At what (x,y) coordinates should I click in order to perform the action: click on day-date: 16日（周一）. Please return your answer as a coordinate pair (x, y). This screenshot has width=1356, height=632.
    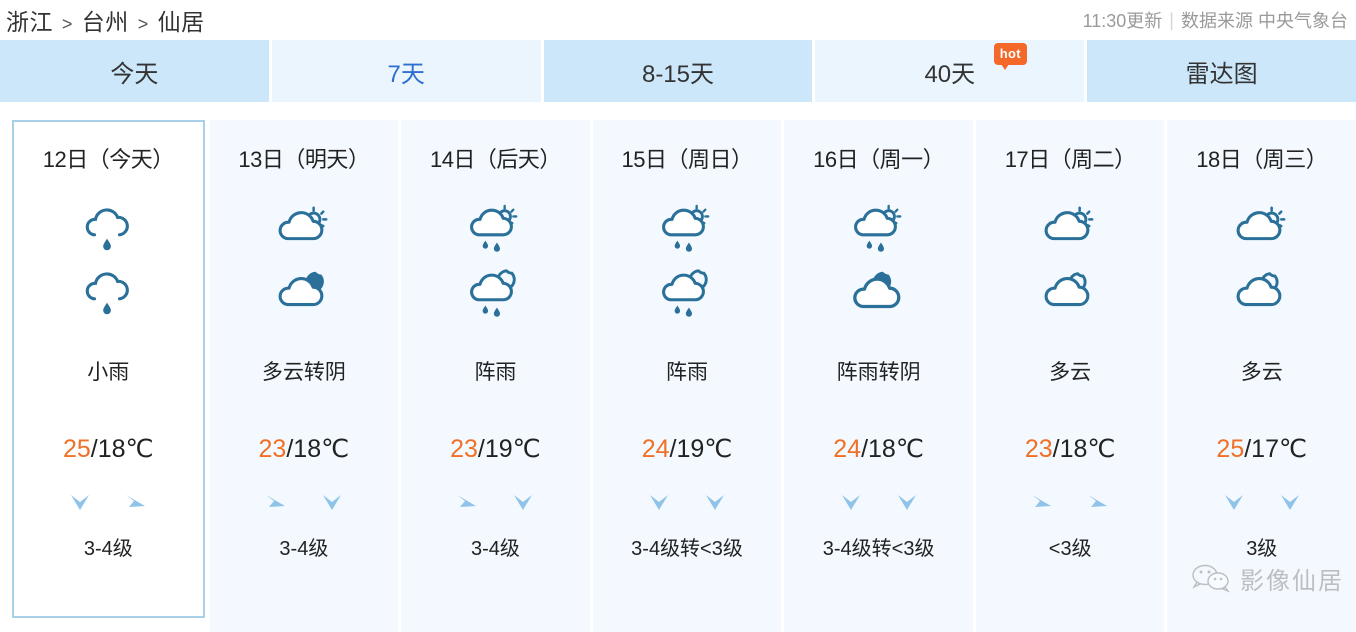
    Looking at the image, I should click on (879, 159).